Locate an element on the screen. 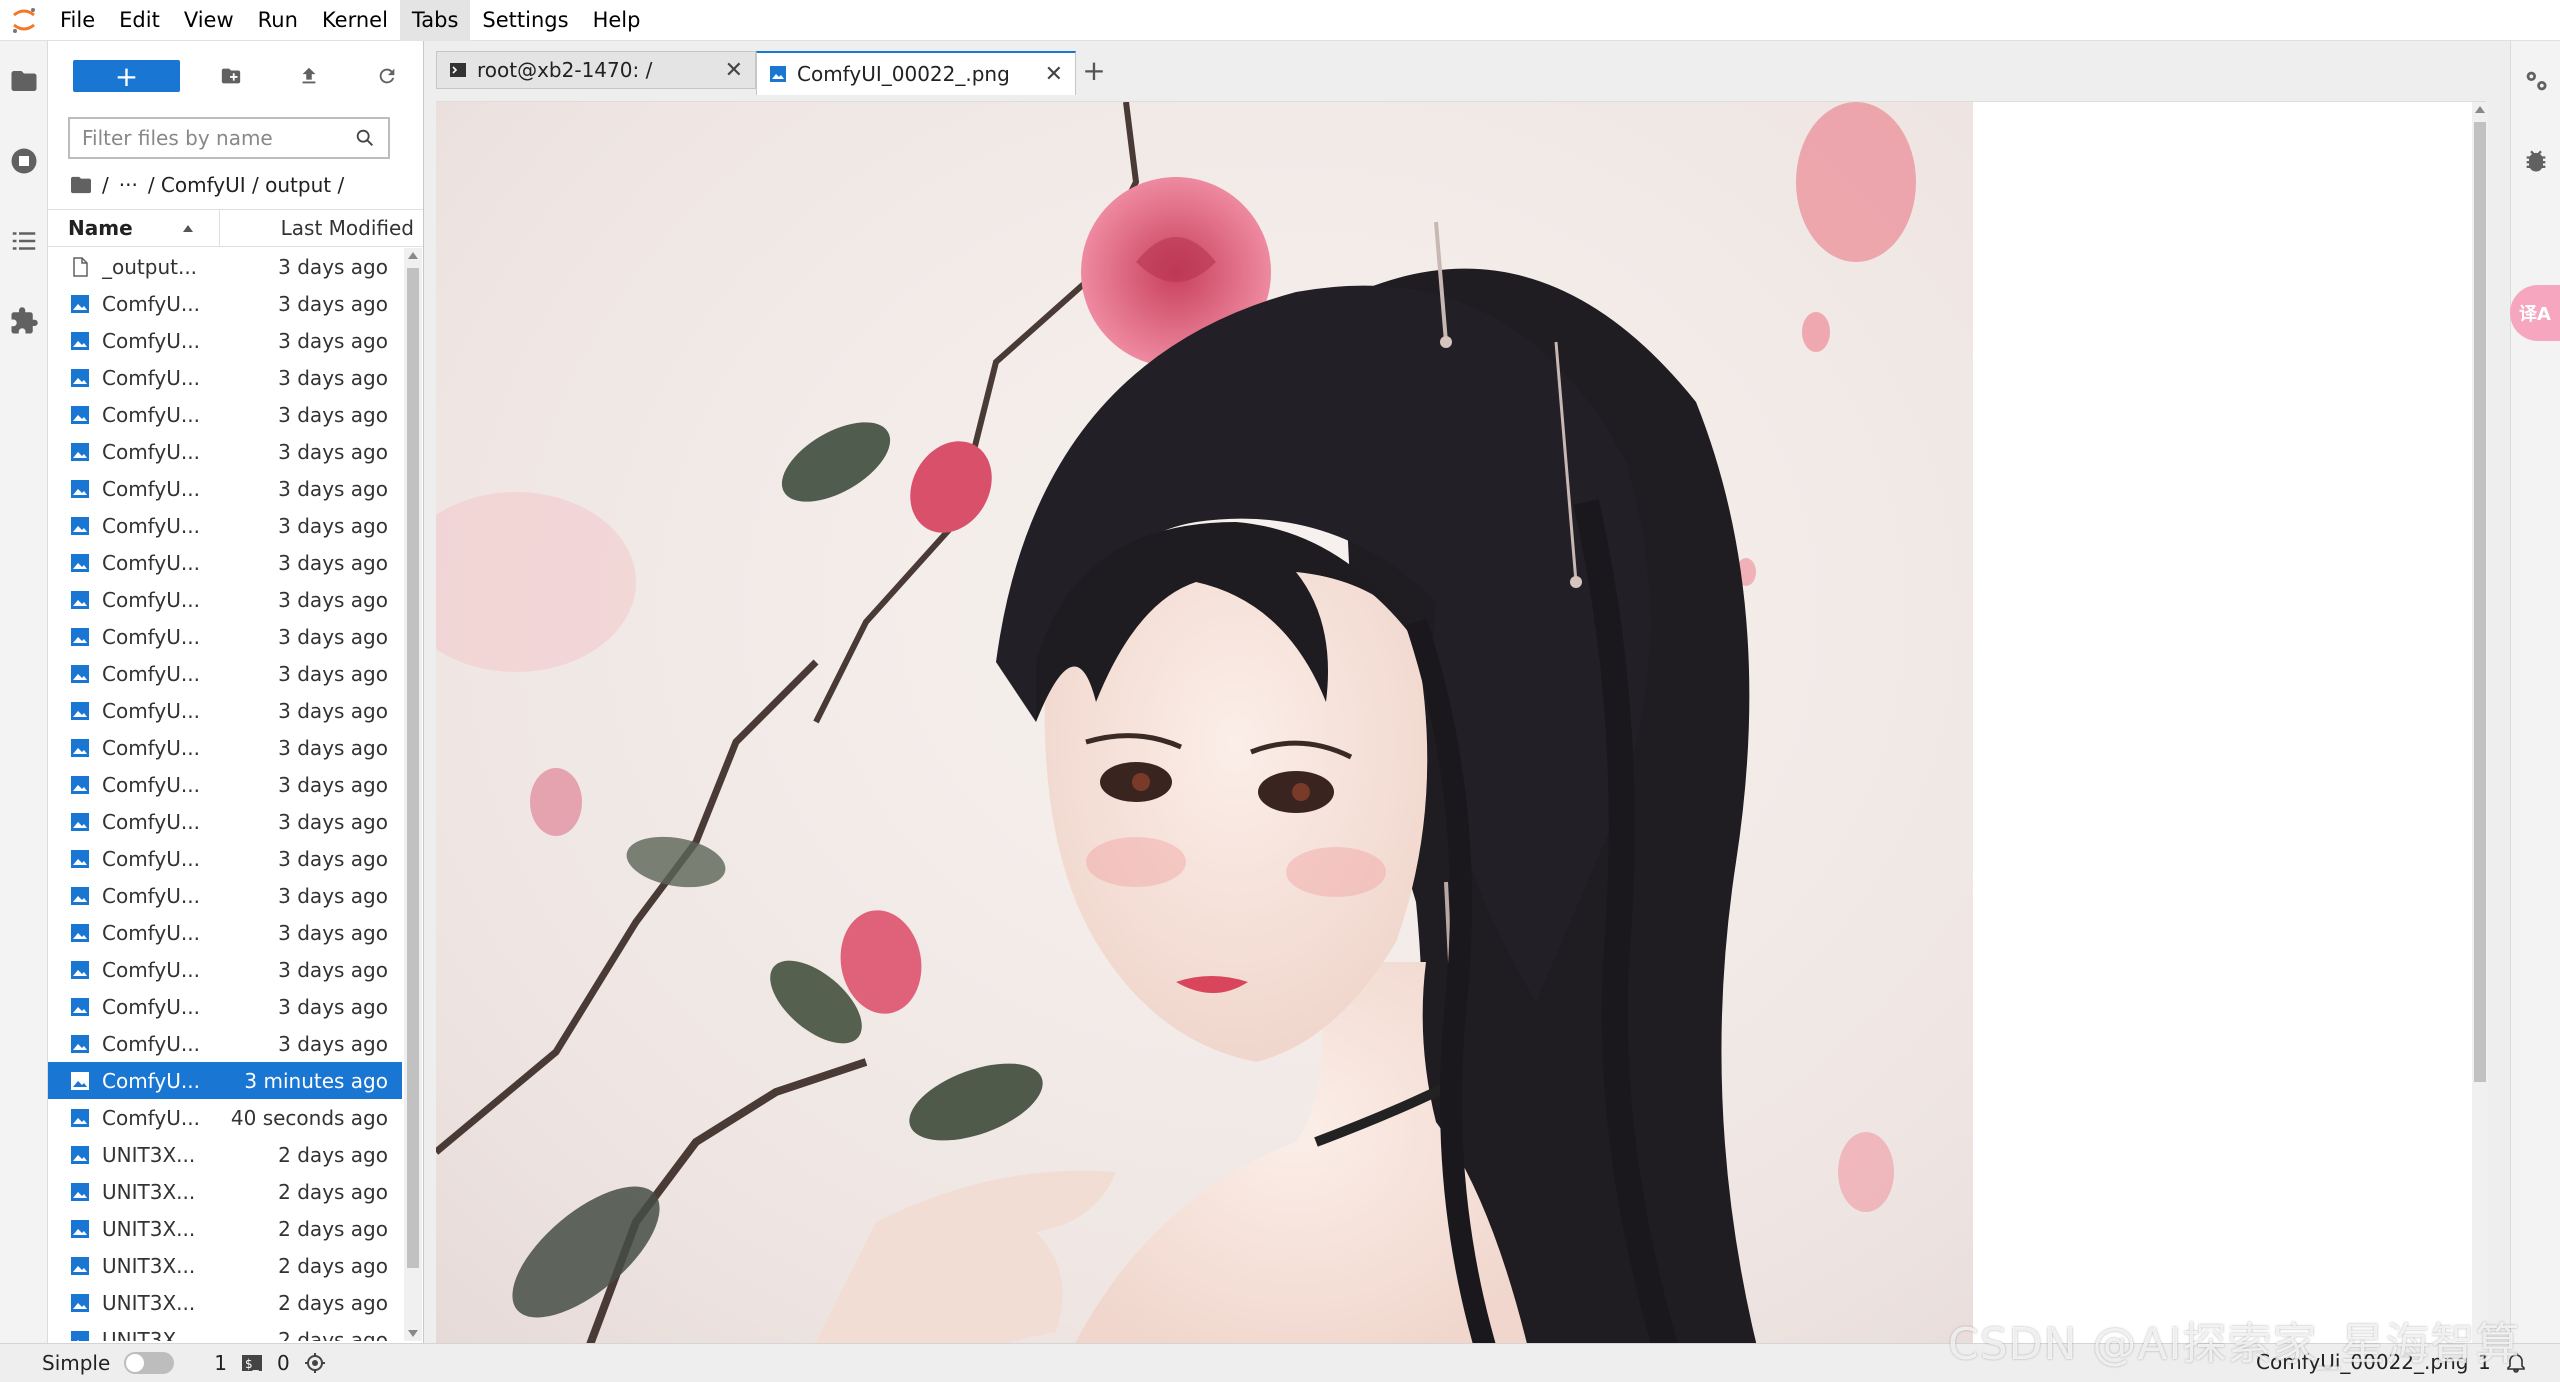 The image size is (2560, 1382). running-icon is located at coordinates (24, 161).